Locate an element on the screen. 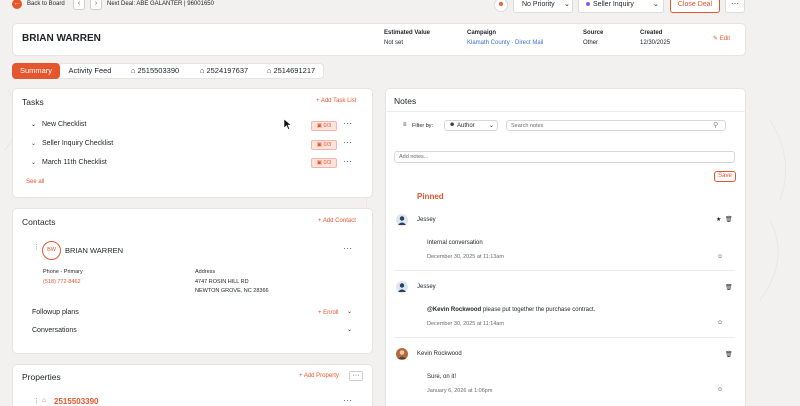 The image size is (800, 406). mouse-cursor-icon is located at coordinates (288, 124).